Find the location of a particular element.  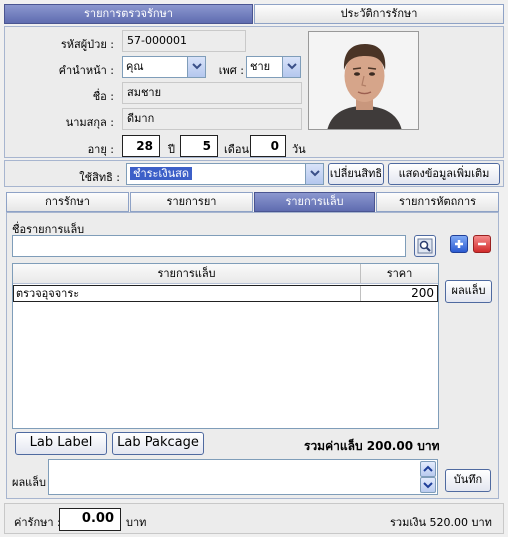

sex-select: ชาย is located at coordinates (273, 67).